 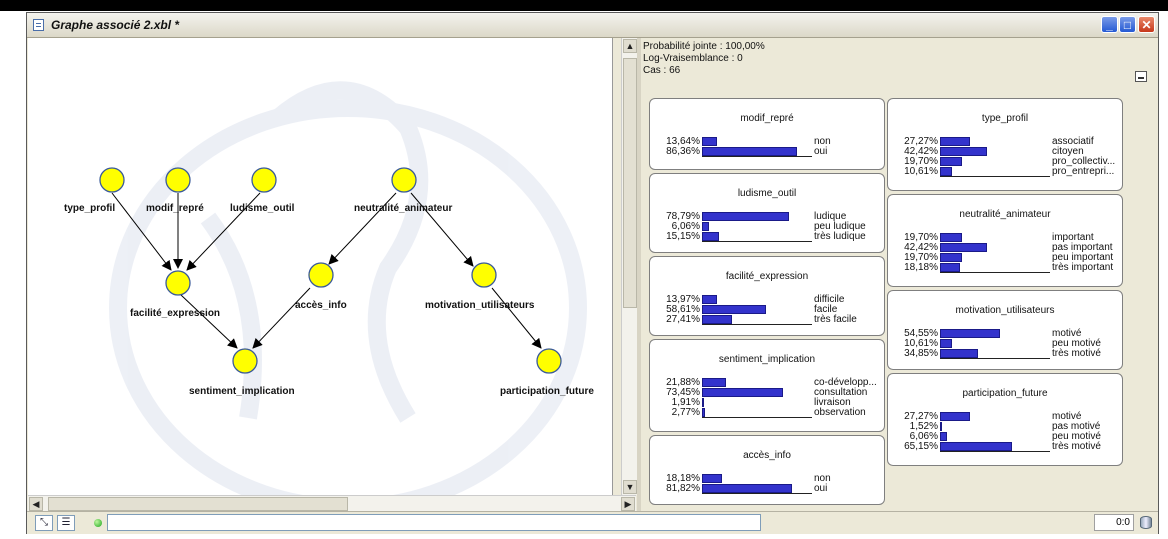 I want to click on graph-vertical-scrollbar: ▲ ▼, so click(x=629, y=266).